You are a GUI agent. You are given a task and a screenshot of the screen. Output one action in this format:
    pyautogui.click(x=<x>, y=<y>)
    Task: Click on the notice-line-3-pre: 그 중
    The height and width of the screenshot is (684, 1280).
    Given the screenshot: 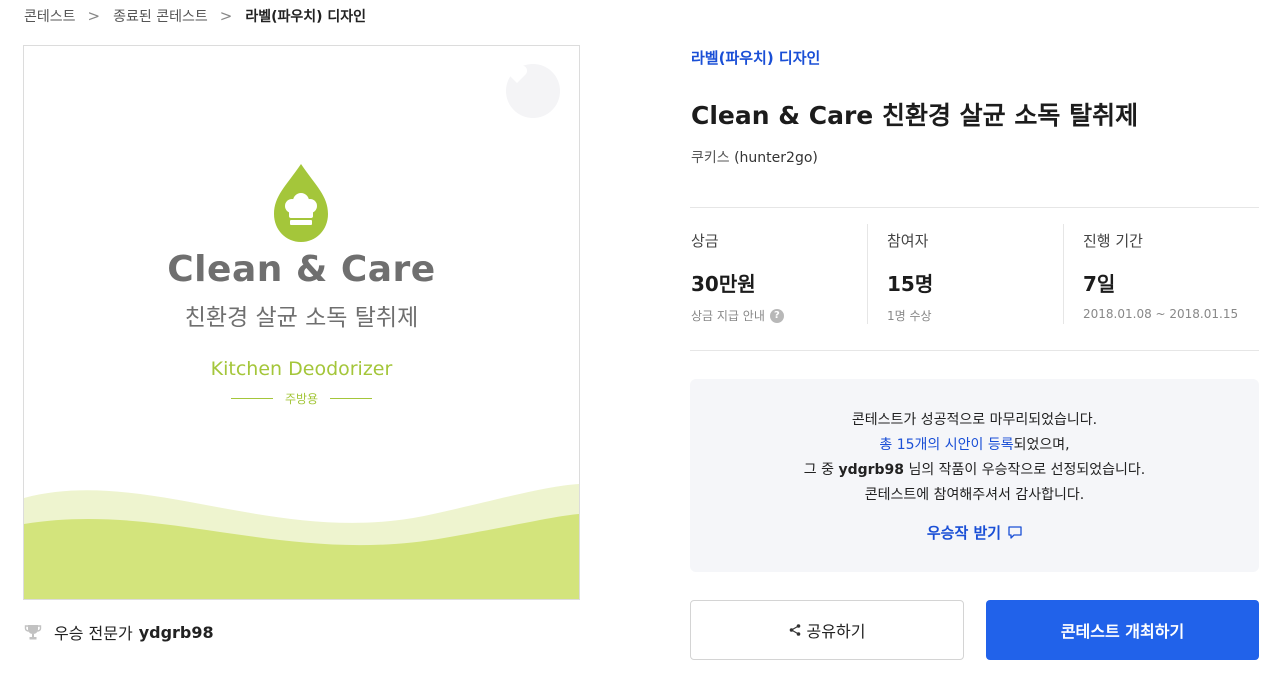 What is the action you would take?
    pyautogui.click(x=821, y=470)
    